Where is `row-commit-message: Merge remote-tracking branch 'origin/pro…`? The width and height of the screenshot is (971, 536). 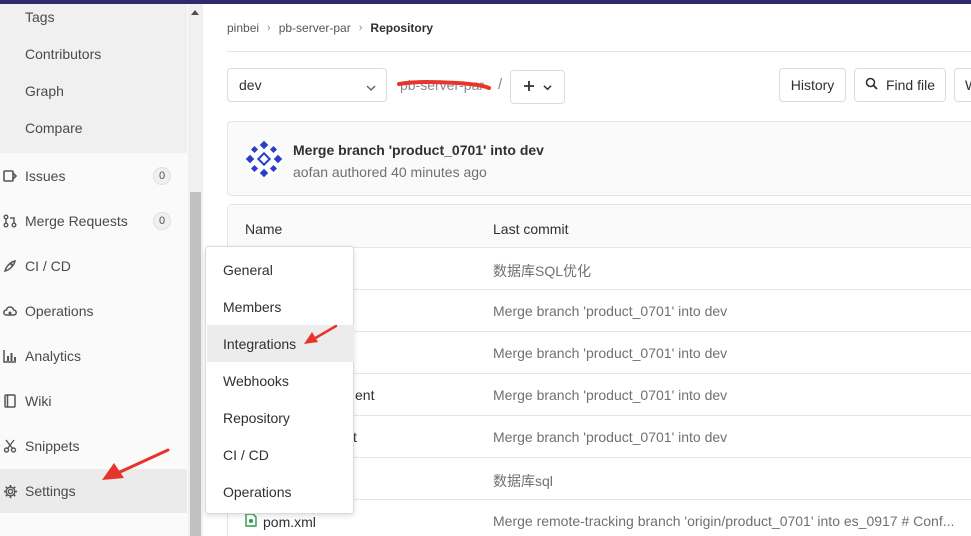
row-commit-message: Merge remote-tracking branch 'origin/pro… is located at coordinates (723, 521).